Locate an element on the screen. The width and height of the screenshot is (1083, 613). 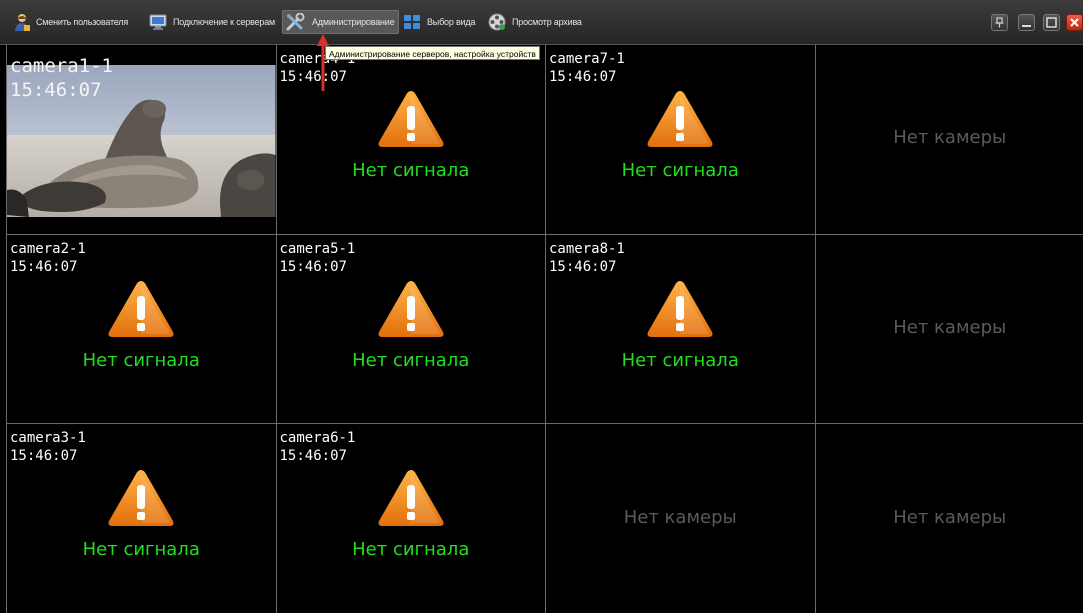
film-reel-icon is located at coordinates (497, 22).